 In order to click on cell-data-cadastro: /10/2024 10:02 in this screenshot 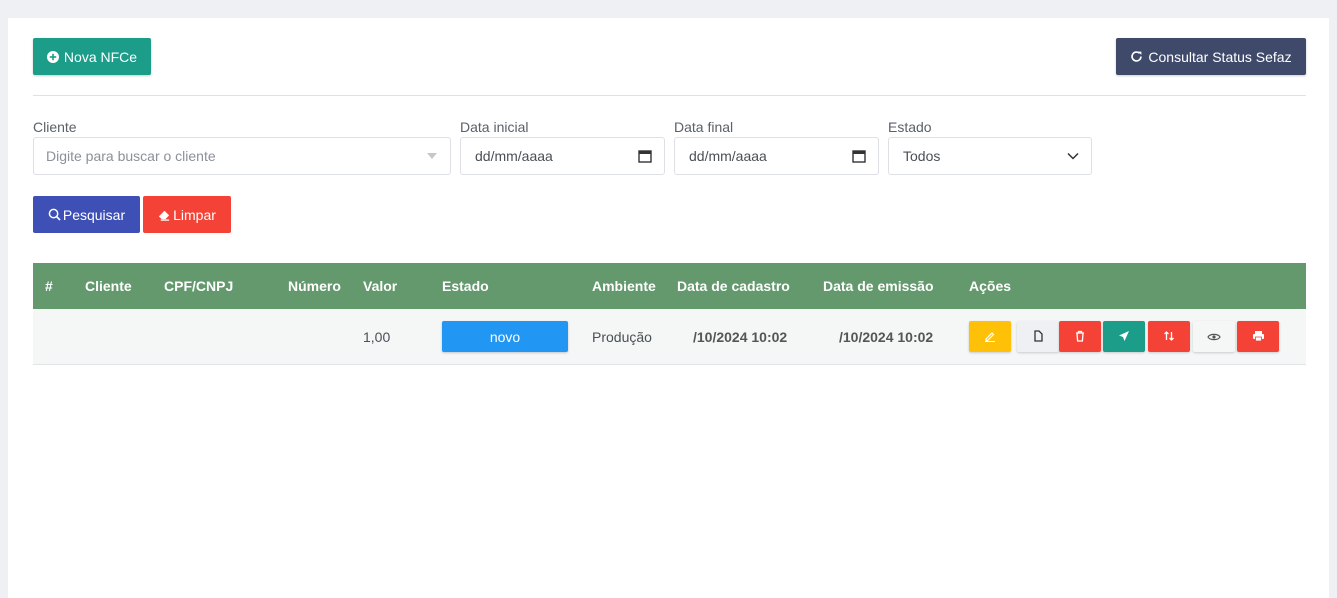, I will do `click(740, 337)`.